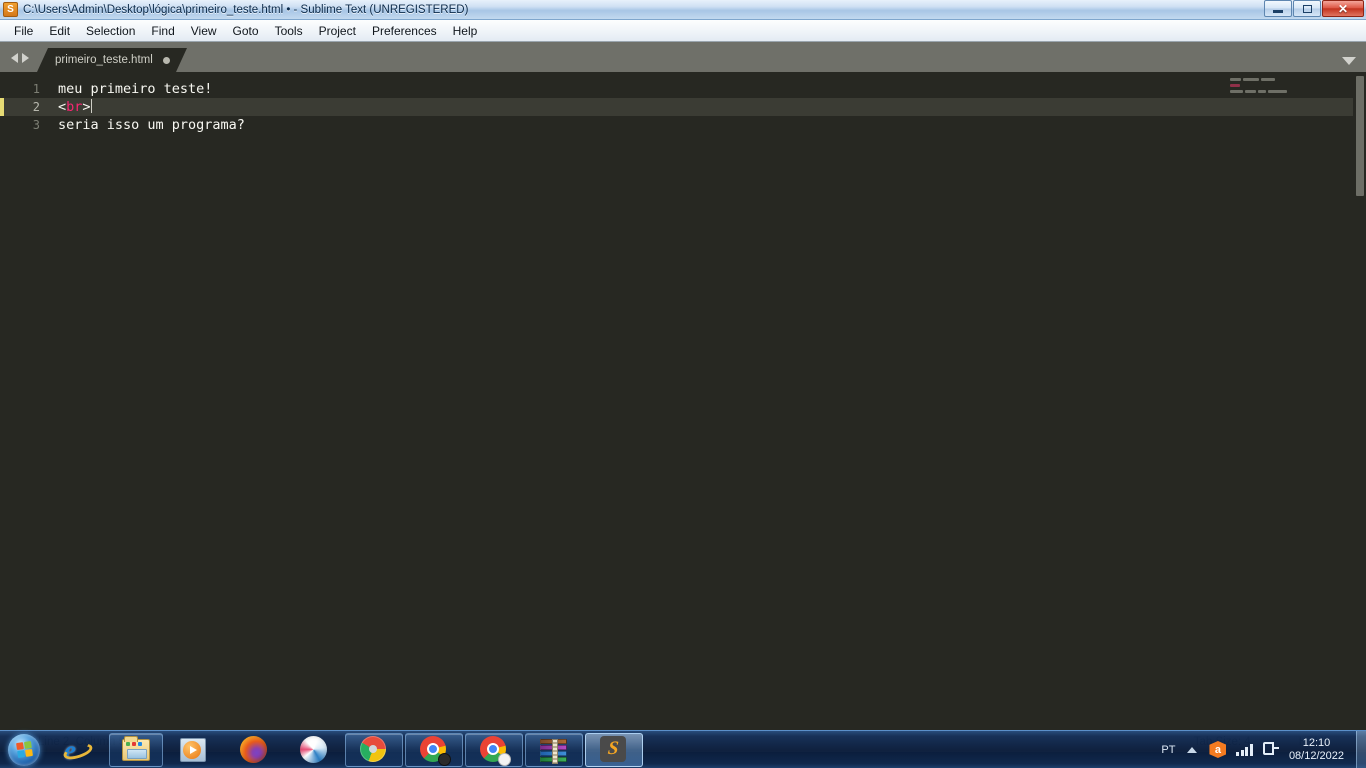  I want to click on menu-item-project: Project, so click(337, 31).